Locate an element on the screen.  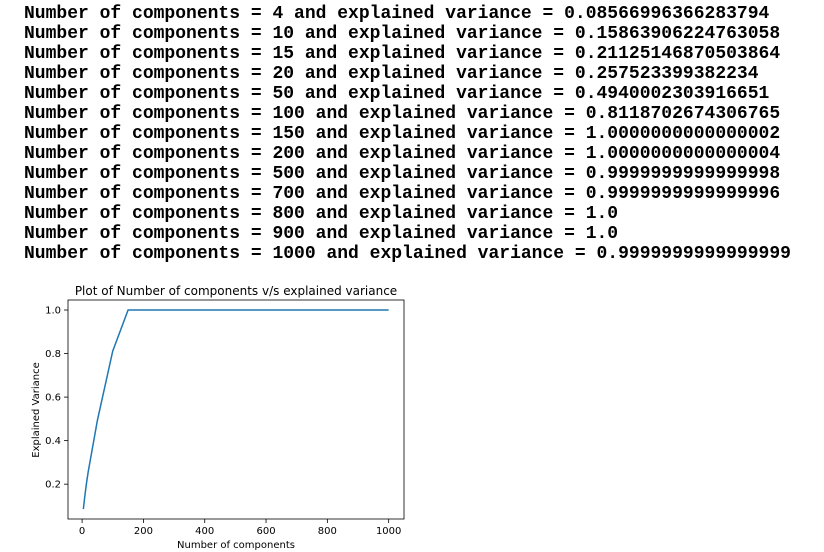
x-tick-label: 200 is located at coordinates (143, 531).